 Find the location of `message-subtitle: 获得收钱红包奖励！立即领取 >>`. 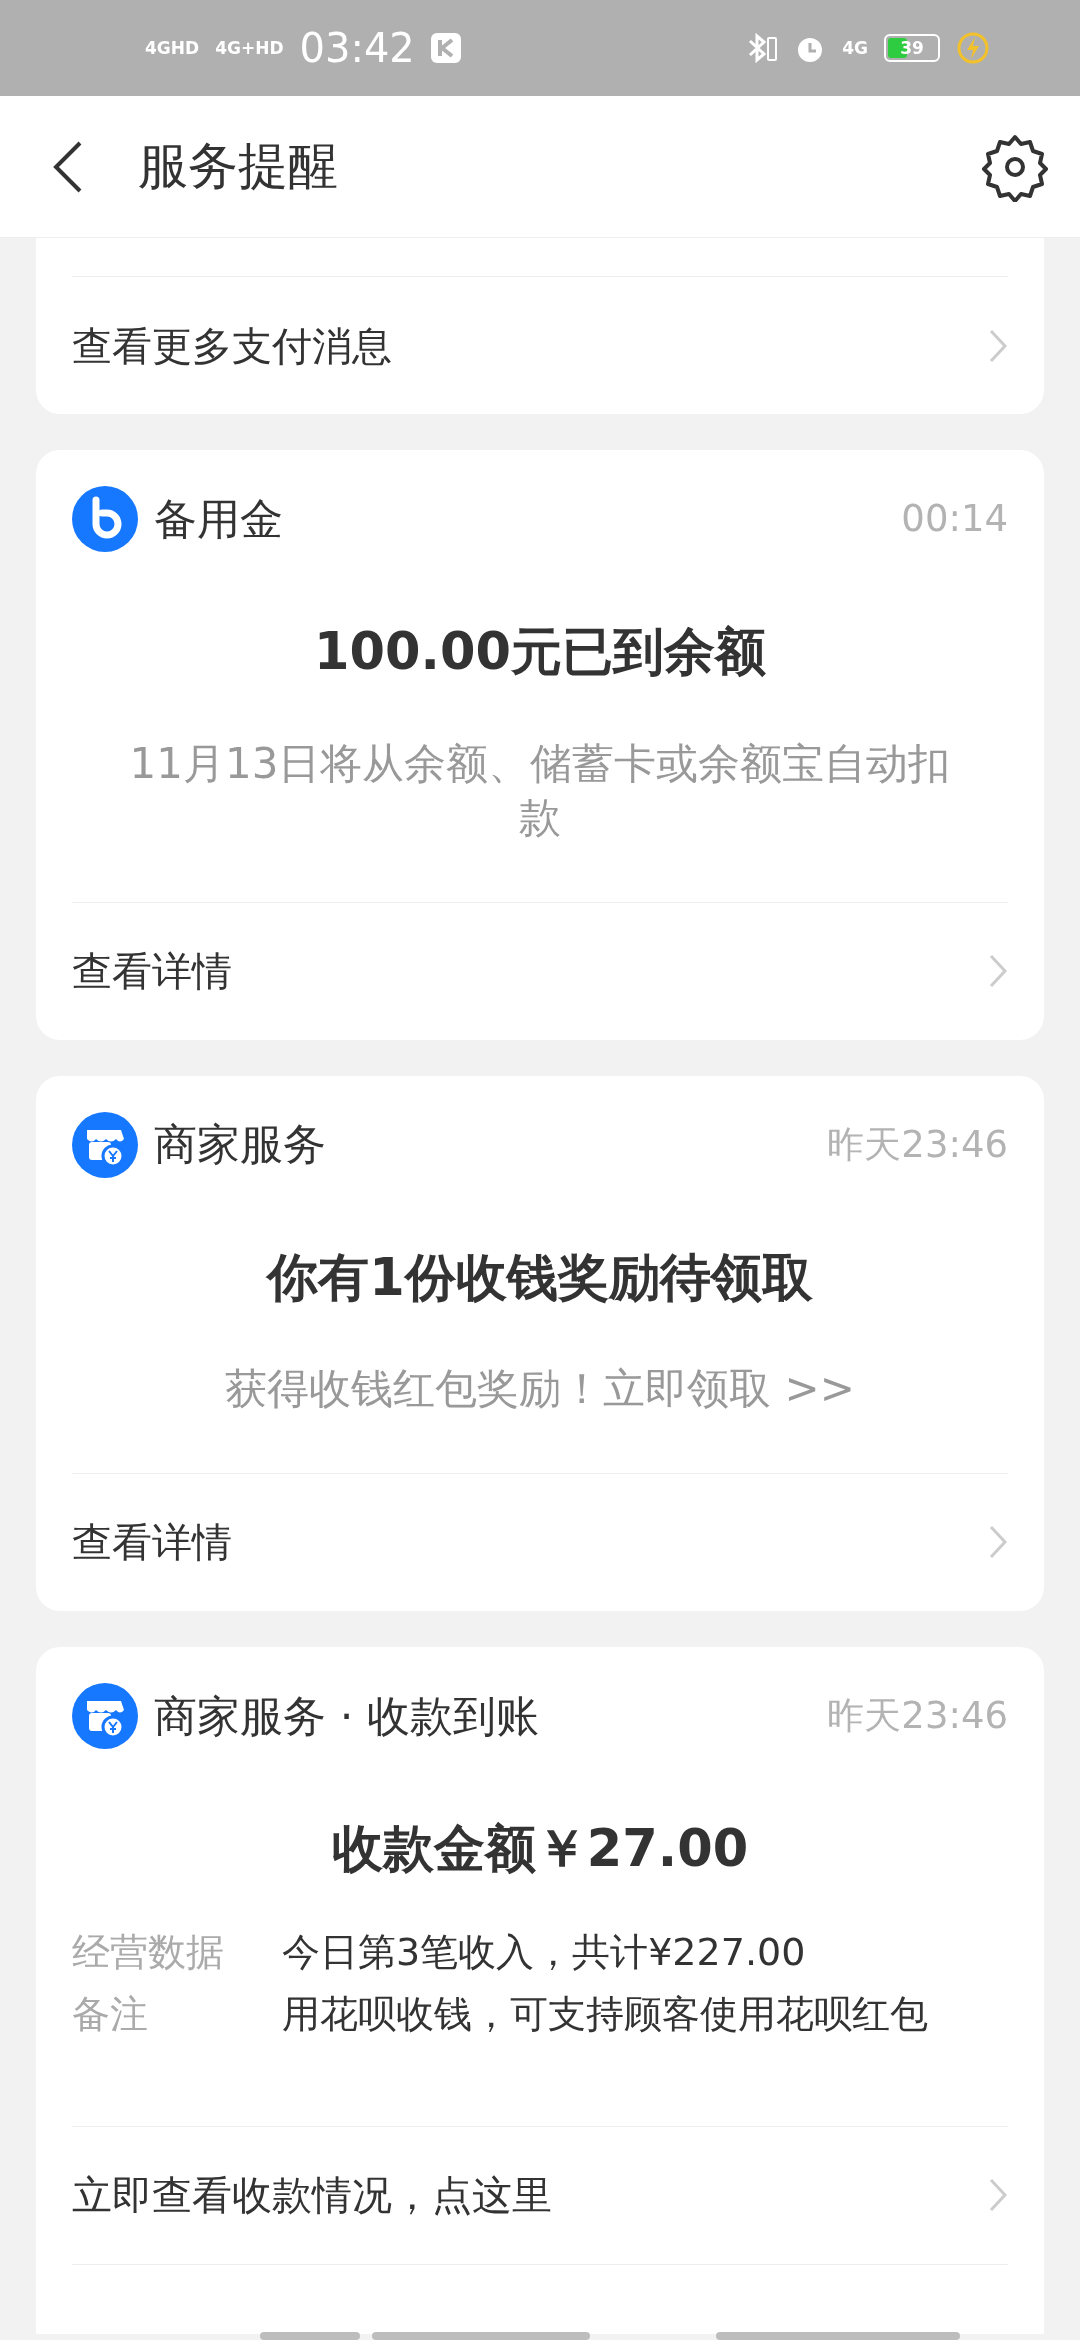

message-subtitle: 获得收钱红包奖励！立即领取 >> is located at coordinates (540, 1389).